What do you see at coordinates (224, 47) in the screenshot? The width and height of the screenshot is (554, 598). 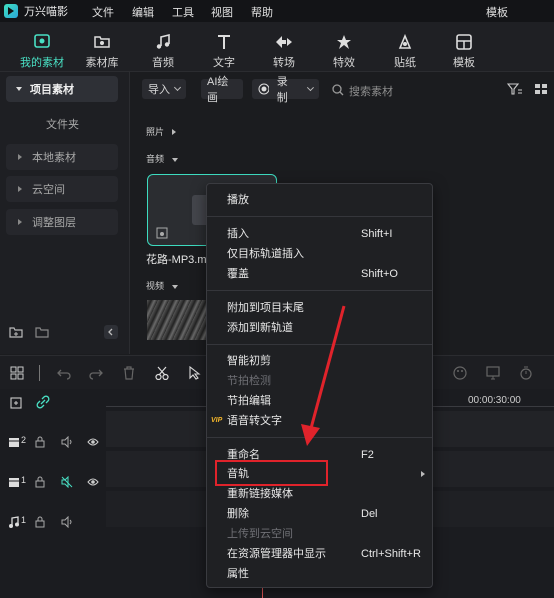 I see `tool-text: 文字` at bounding box center [224, 47].